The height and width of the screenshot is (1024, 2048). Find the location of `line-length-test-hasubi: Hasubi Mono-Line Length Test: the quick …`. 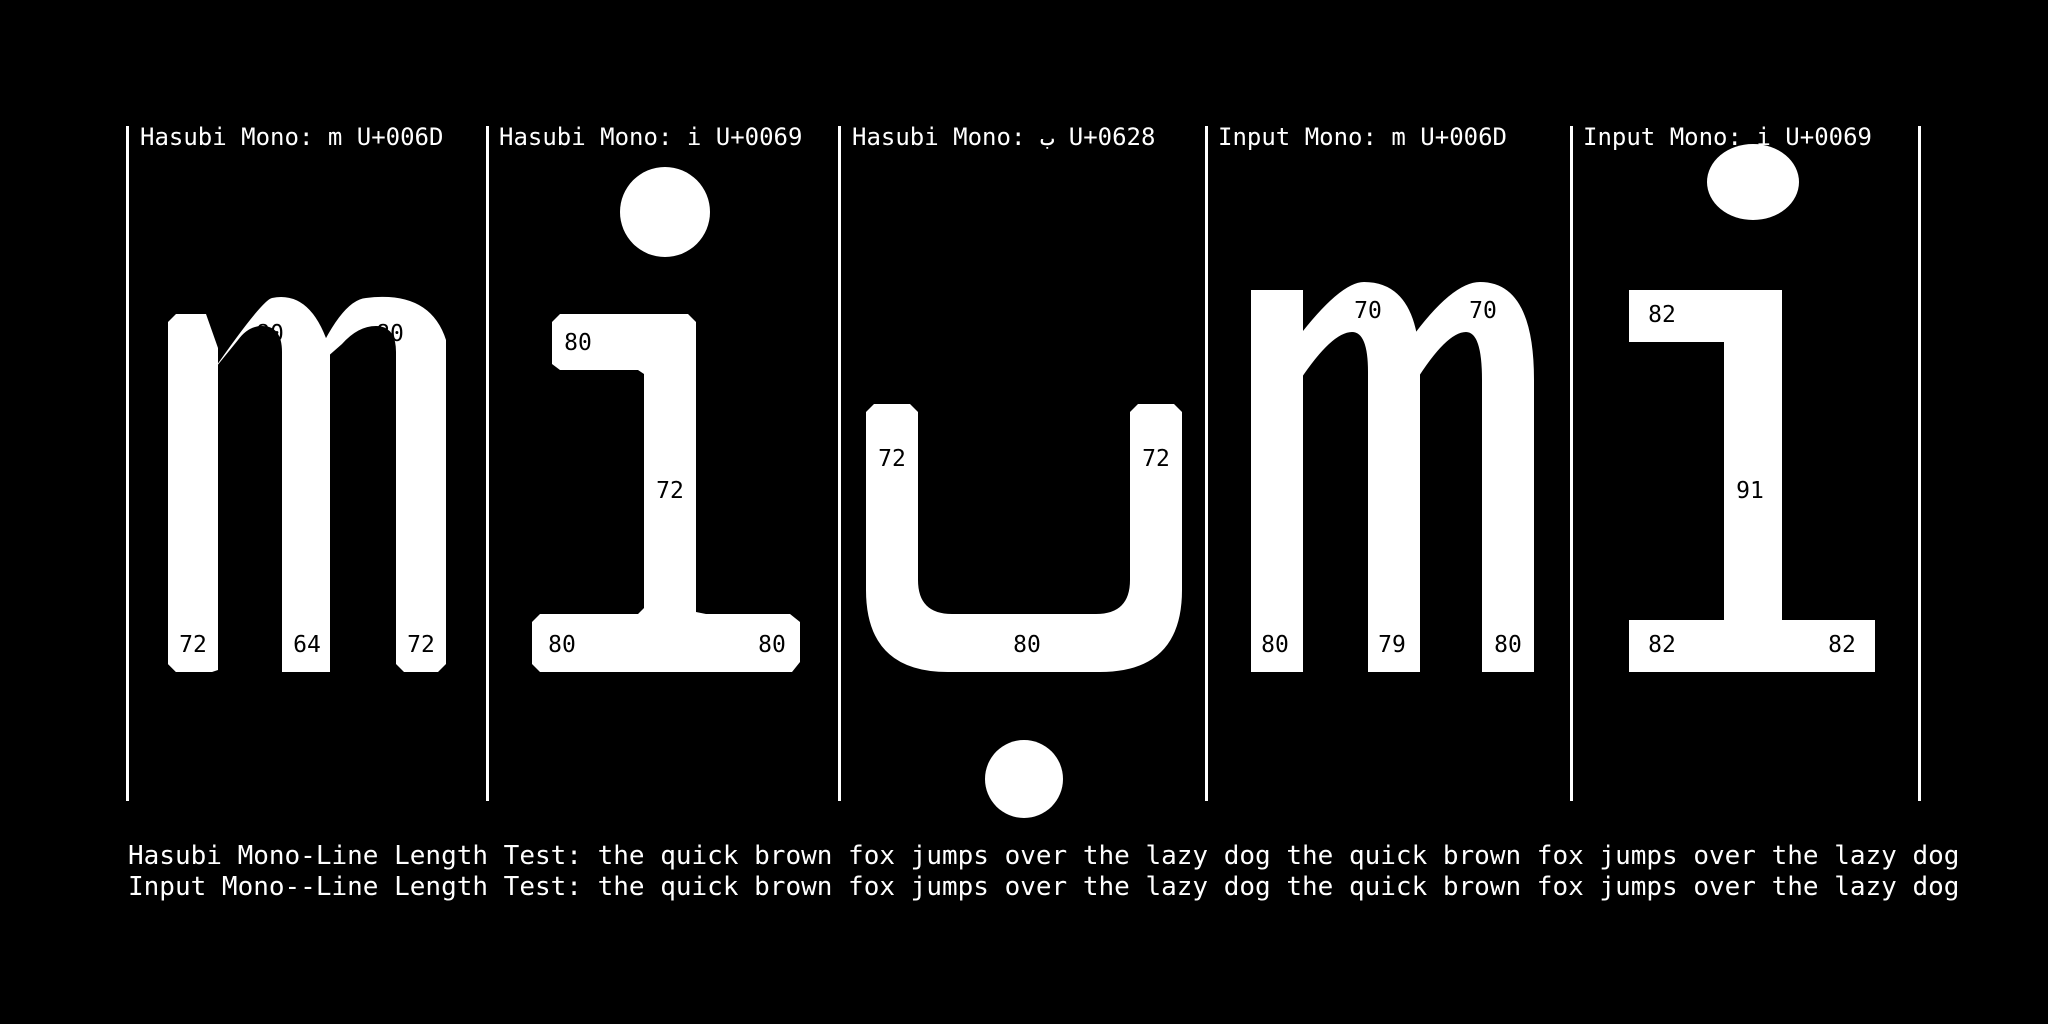

line-length-test-hasubi: Hasubi Mono-Line Length Test: the quick … is located at coordinates (1044, 856).